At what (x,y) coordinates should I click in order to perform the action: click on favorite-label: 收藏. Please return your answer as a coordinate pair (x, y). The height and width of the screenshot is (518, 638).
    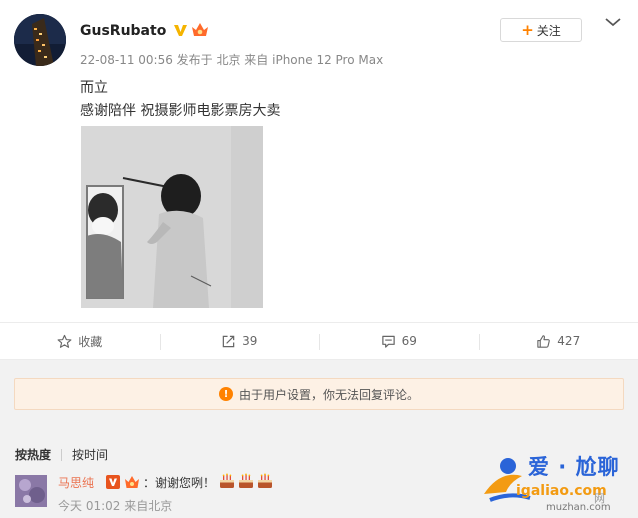
    Looking at the image, I should click on (90, 341).